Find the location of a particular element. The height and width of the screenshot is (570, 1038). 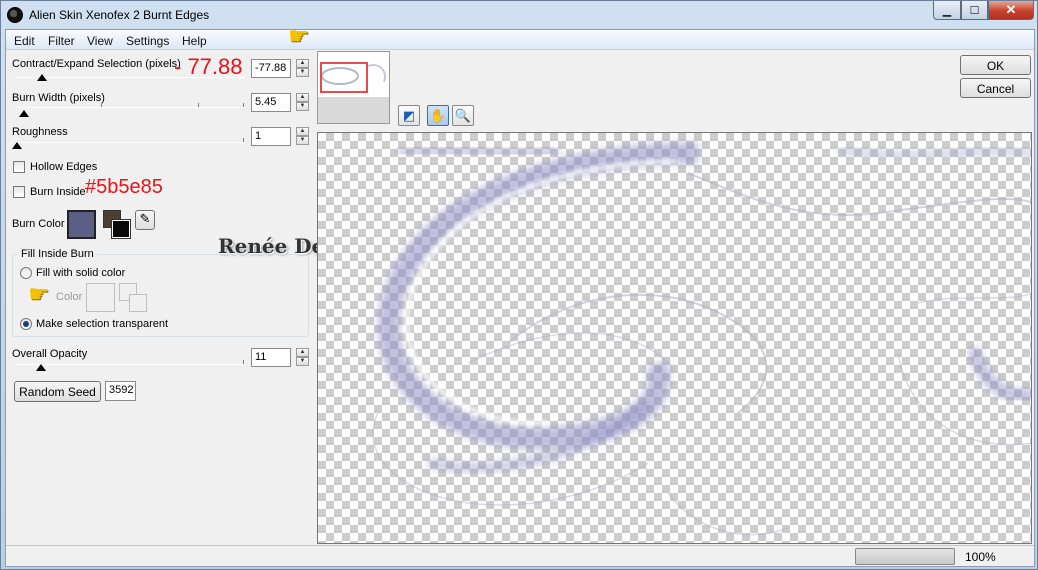

close-icon: ✕ is located at coordinates (1011, 9).